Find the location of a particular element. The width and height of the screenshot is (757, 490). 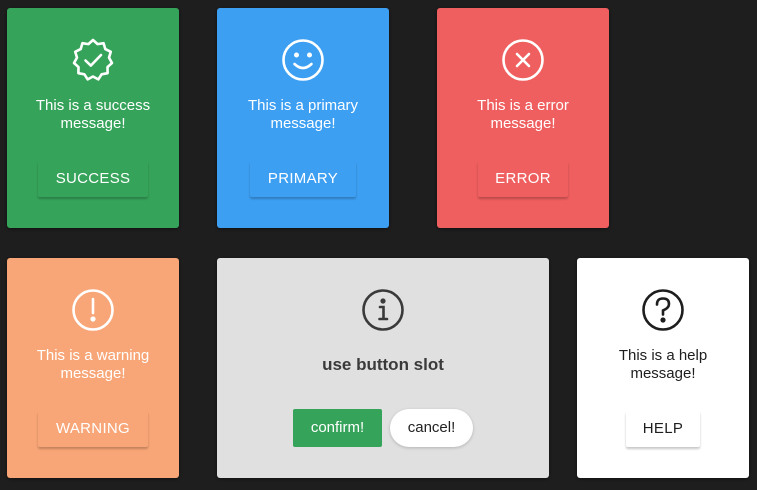

success-dialog: This is a success message! SUCCESS is located at coordinates (93, 118).